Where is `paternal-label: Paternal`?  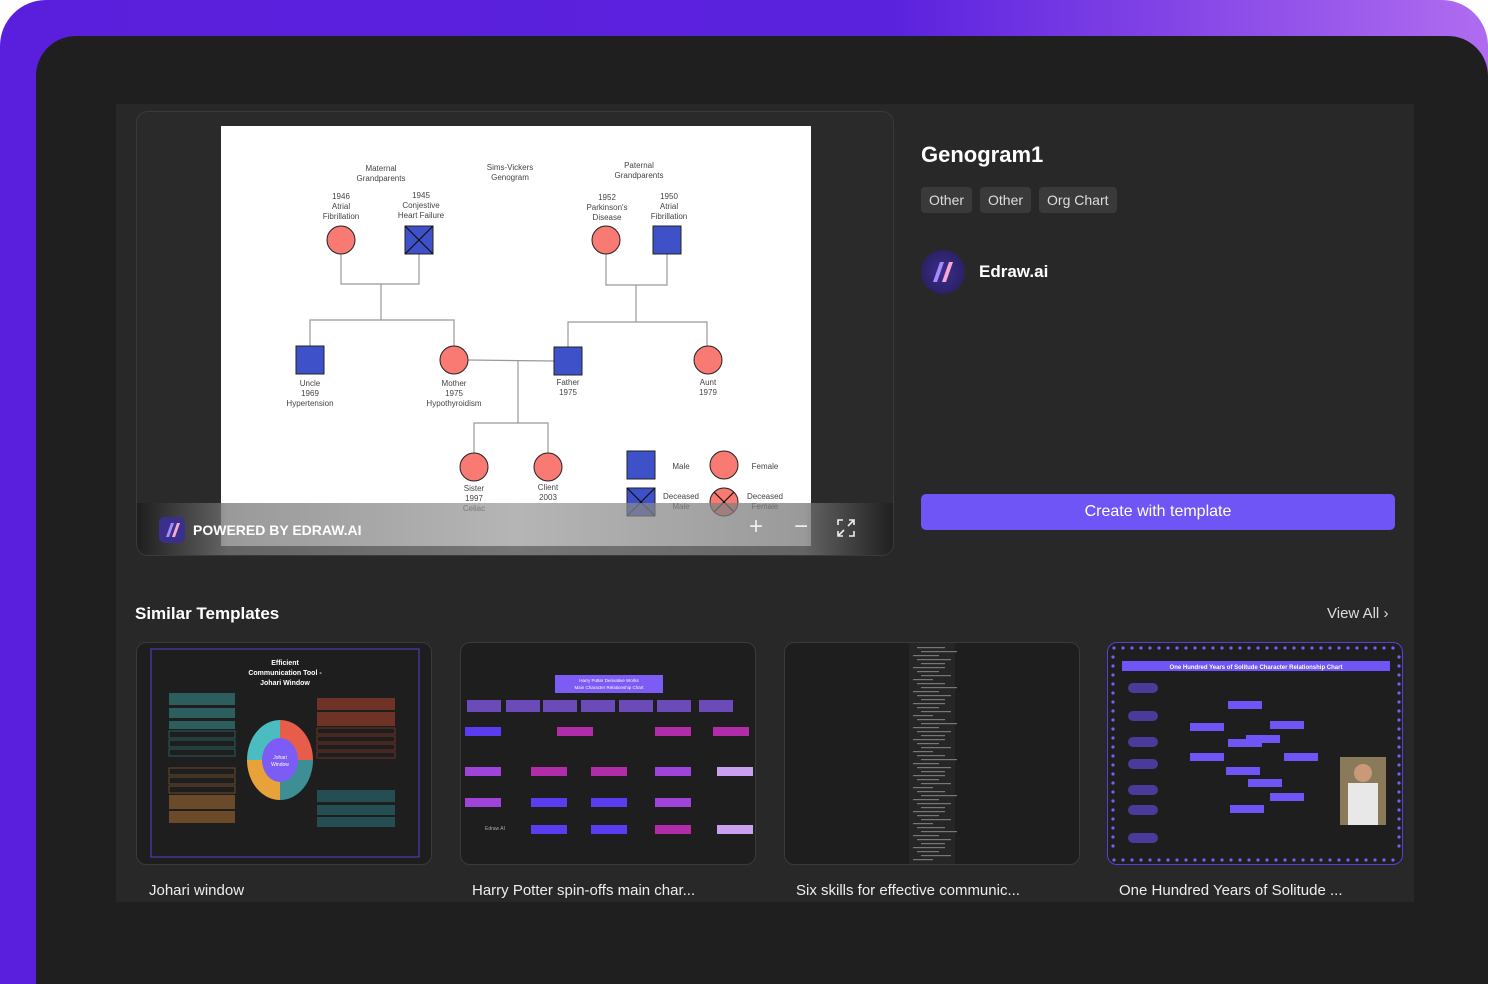 paternal-label: Paternal is located at coordinates (639, 165).